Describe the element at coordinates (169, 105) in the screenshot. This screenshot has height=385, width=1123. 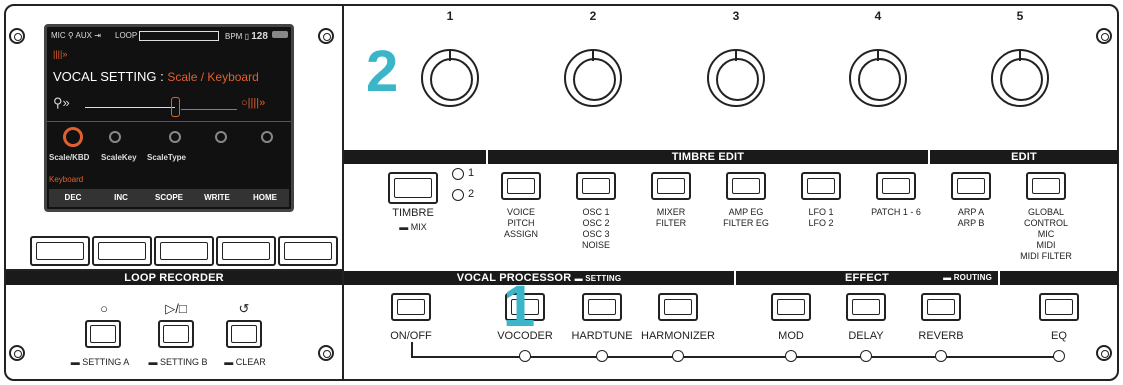
I see `routing-diagram: ⚲» ○||||»` at that location.